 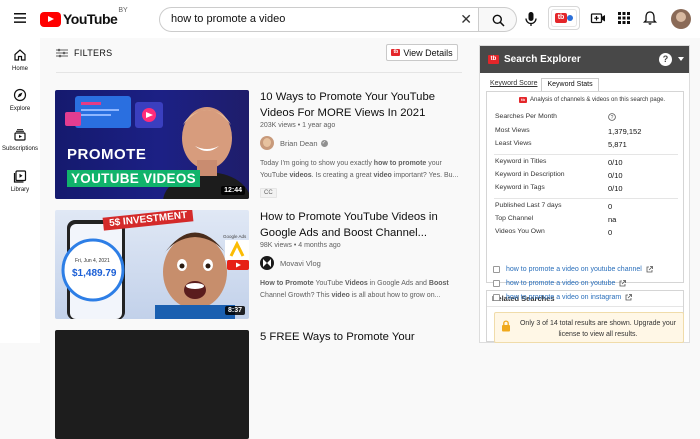 What do you see at coordinates (235, 236) in the screenshot?
I see `thumbnail-brand: Google Ads` at bounding box center [235, 236].